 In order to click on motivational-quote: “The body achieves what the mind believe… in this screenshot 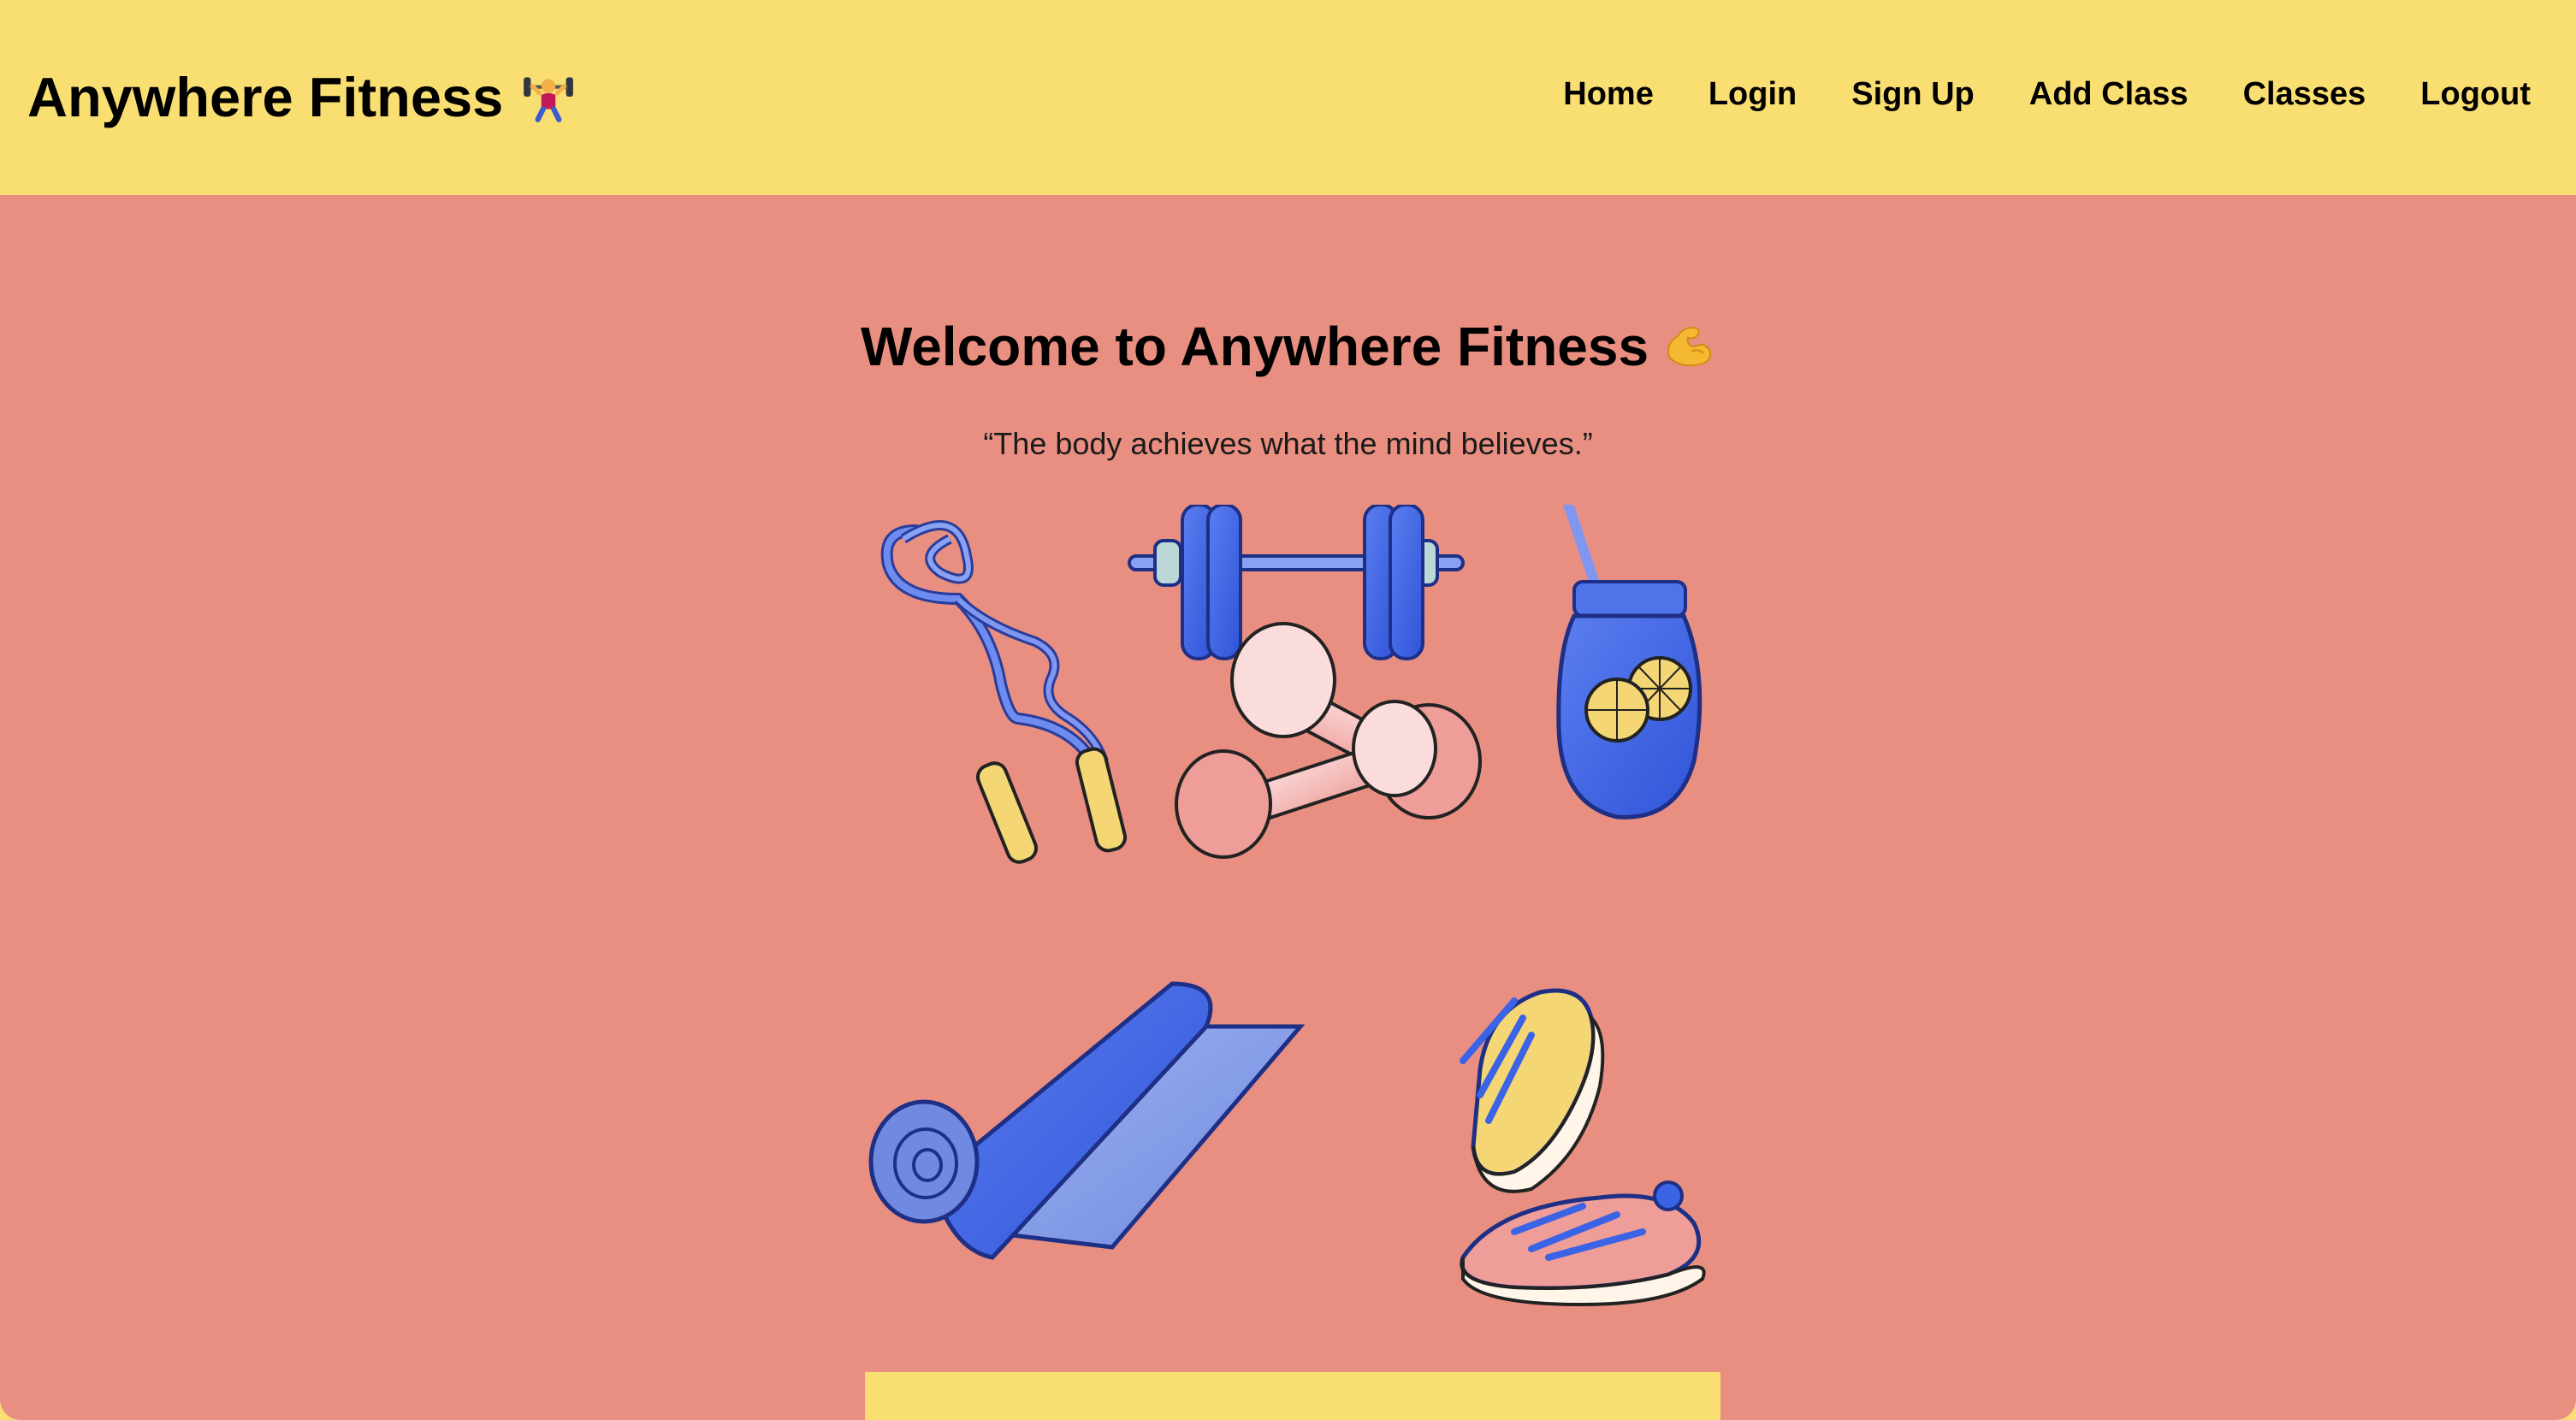, I will do `click(1288, 443)`.